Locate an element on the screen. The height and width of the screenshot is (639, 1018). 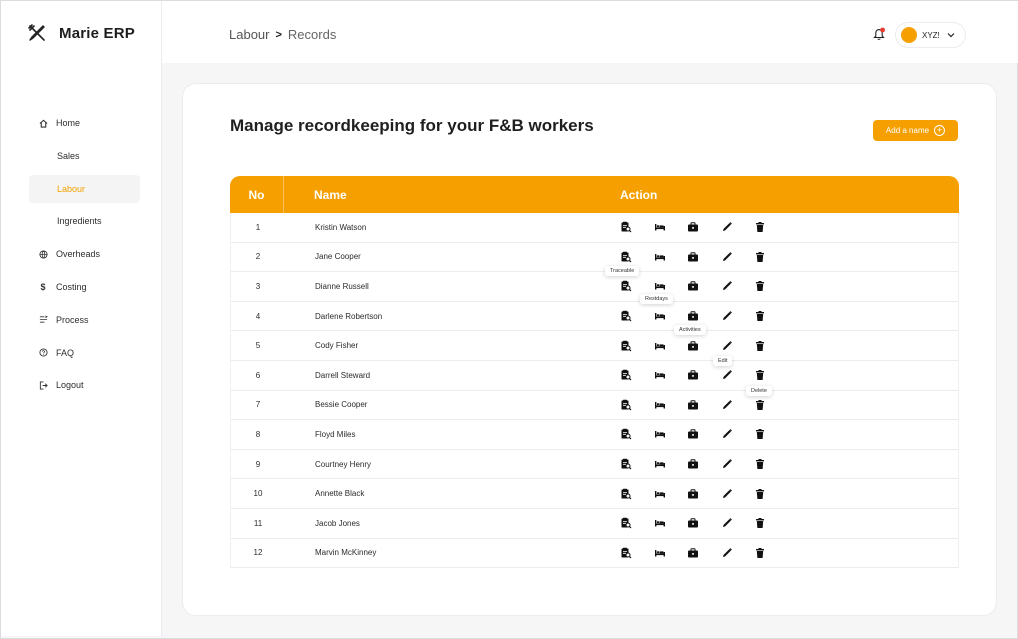
table-header: No Name Action is located at coordinates (594, 194).